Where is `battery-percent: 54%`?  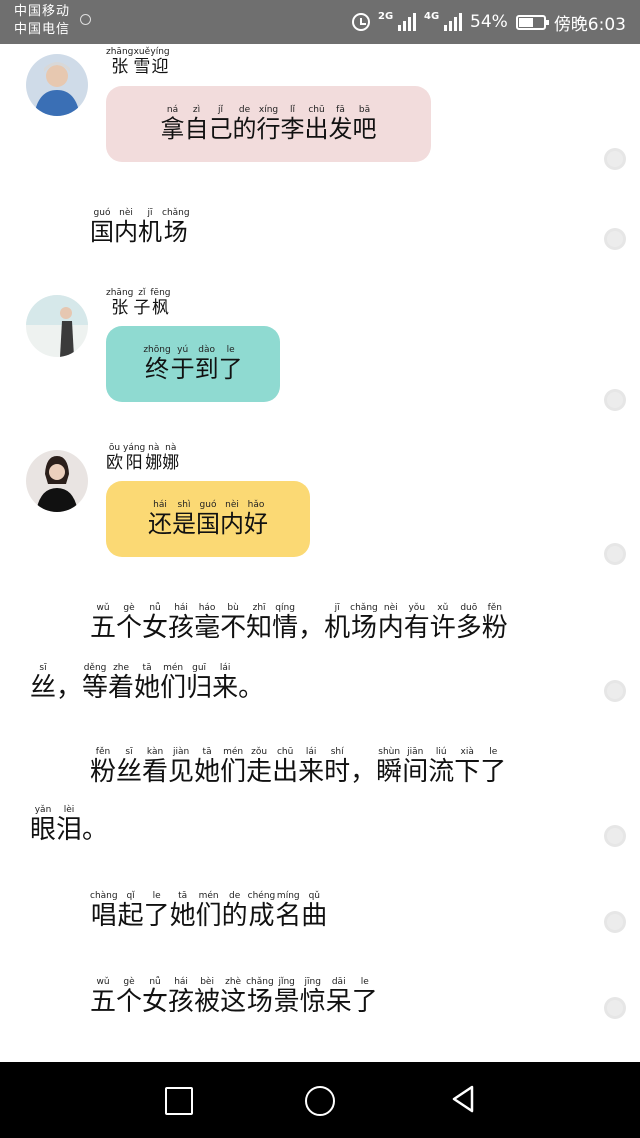 battery-percent: 54% is located at coordinates (489, 22).